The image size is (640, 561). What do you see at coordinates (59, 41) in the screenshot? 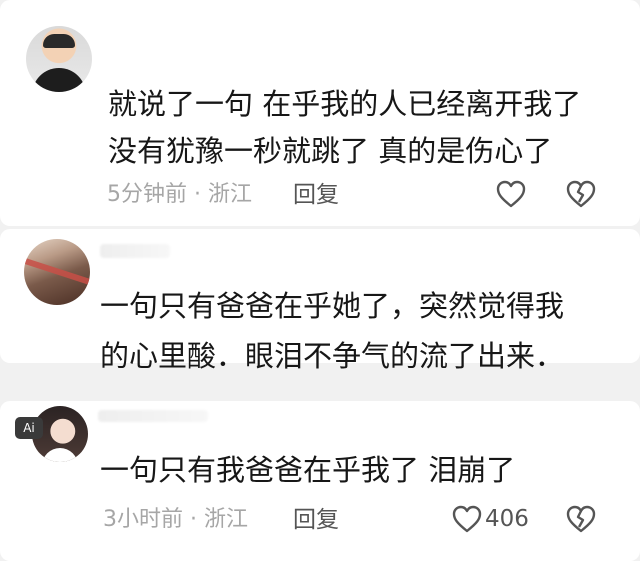
I see `avatar-hair` at bounding box center [59, 41].